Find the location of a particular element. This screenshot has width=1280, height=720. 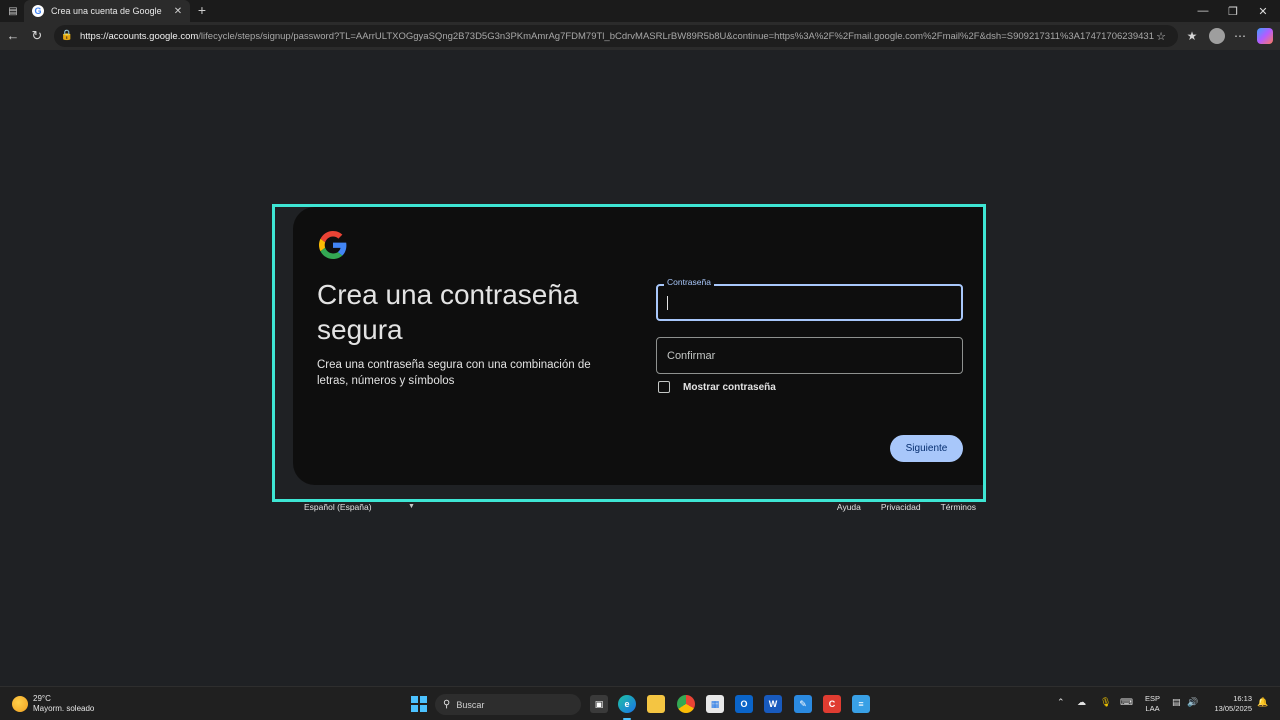

weather-condition: Mayorm. soleado is located at coordinates (64, 708).